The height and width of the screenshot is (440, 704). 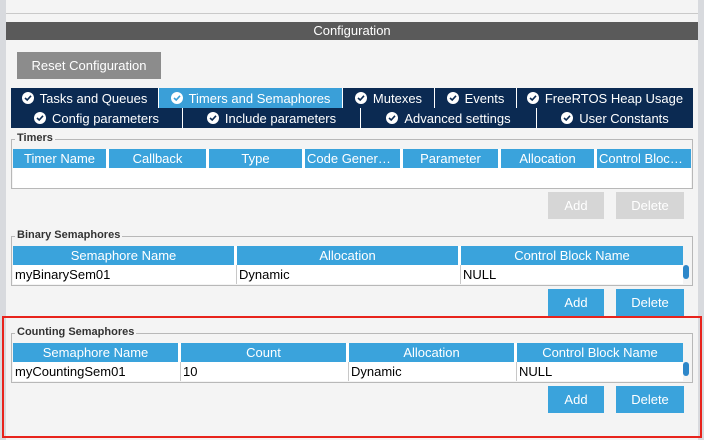 What do you see at coordinates (650, 302) in the screenshot?
I see `binary-delete-button: Delete` at bounding box center [650, 302].